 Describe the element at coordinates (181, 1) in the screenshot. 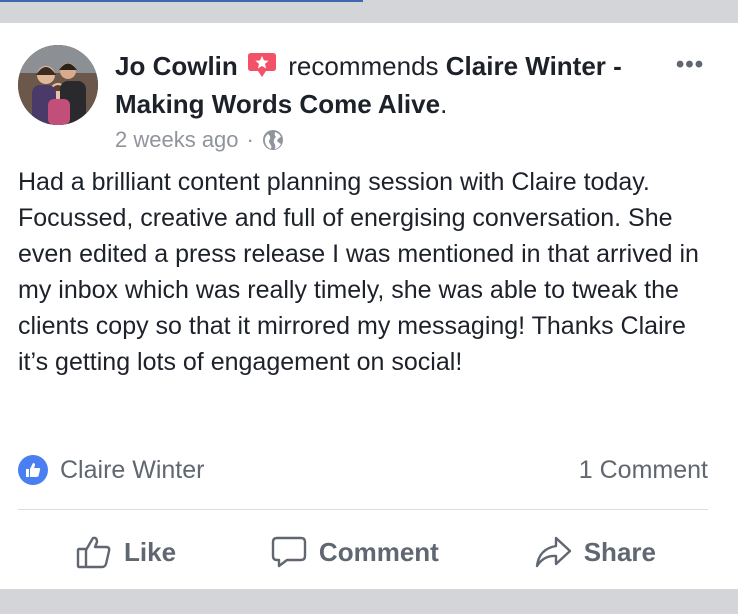

I see `top-accent-bar` at that location.